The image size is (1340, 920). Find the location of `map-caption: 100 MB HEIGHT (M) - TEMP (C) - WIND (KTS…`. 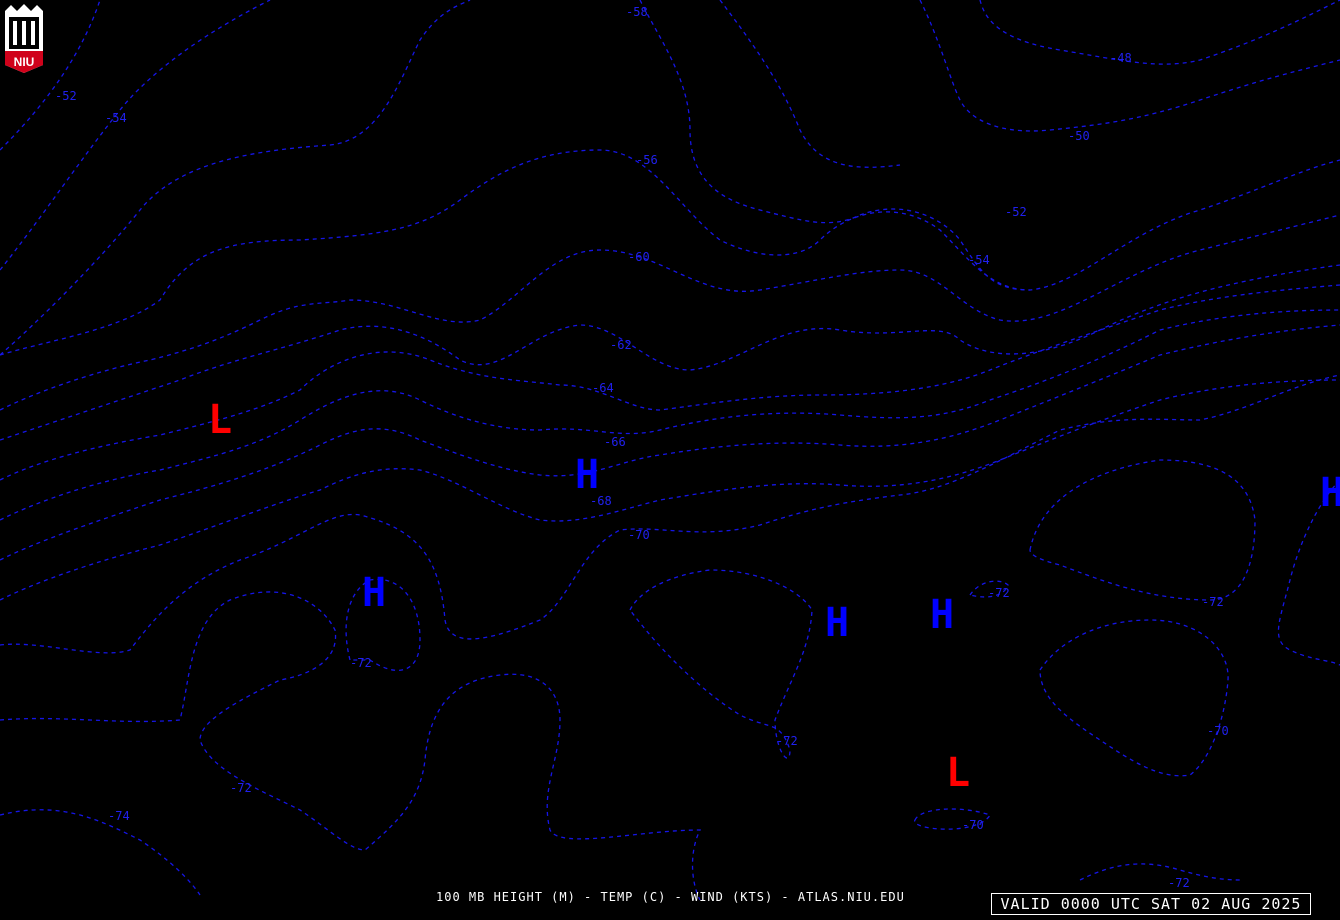

map-caption: 100 MB HEIGHT (M) - TEMP (C) - WIND (KTS… is located at coordinates (670, 897).